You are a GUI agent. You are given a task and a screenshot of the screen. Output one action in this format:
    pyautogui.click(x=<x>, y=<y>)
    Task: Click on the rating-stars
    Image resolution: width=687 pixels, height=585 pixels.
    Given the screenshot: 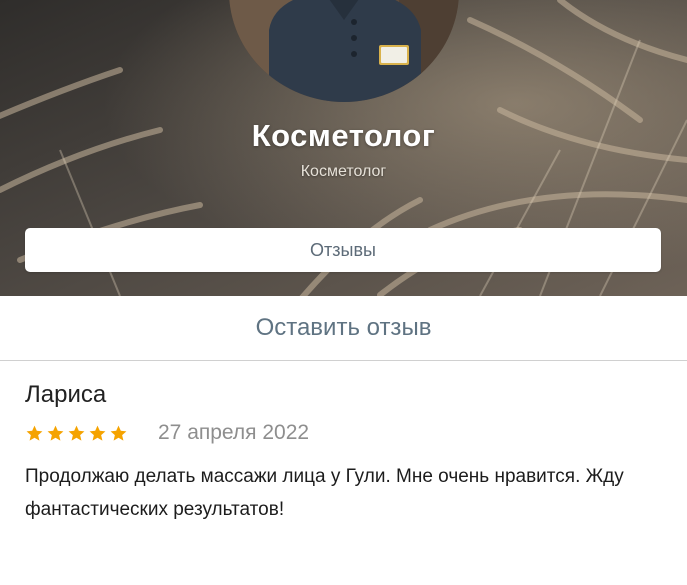 What is the action you would take?
    pyautogui.click(x=76, y=433)
    